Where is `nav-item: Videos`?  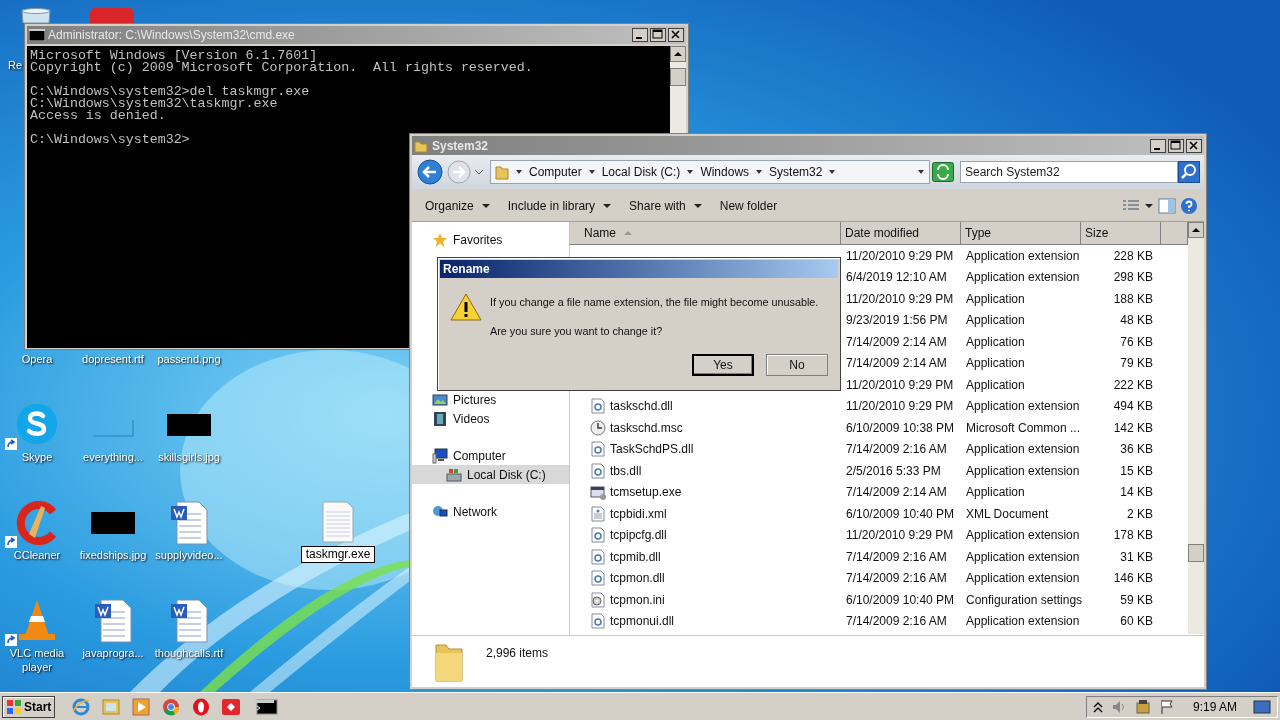 nav-item: Videos is located at coordinates (490, 418).